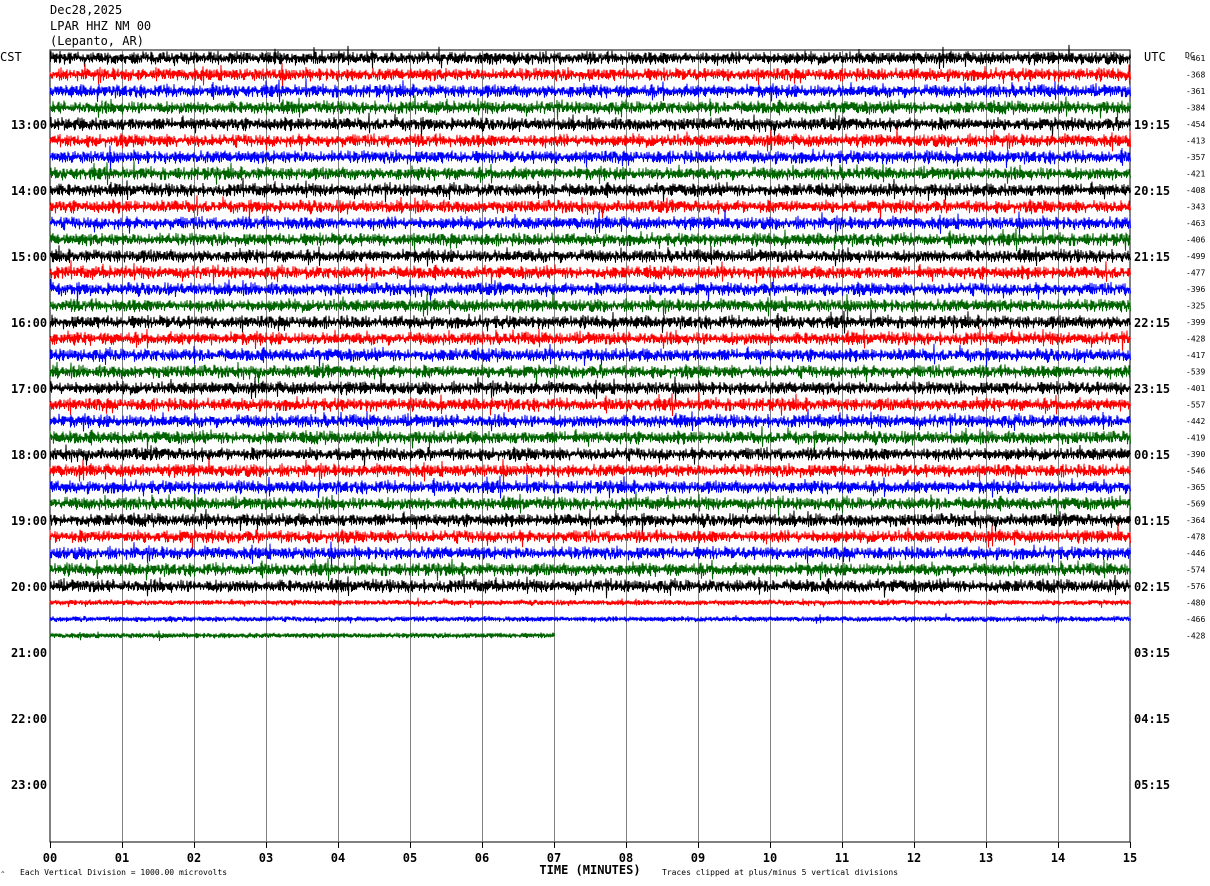 The height and width of the screenshot is (886, 1210). Describe the element at coordinates (29, 521) in the screenshot. I see `cst-hour-label: 19:00` at that location.